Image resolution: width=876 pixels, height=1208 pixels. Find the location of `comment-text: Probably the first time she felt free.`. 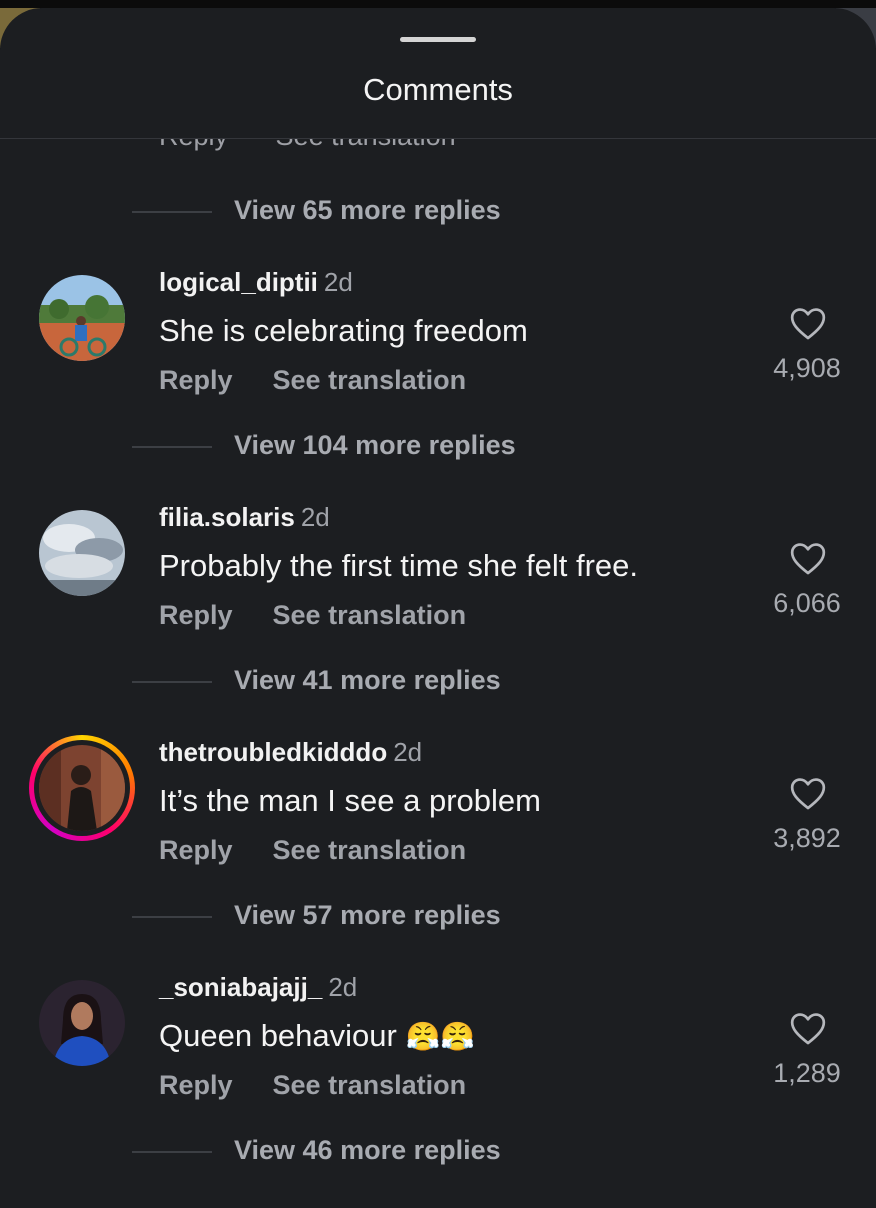

comment-text: Probably the first time she felt free. is located at coordinates (398, 565).